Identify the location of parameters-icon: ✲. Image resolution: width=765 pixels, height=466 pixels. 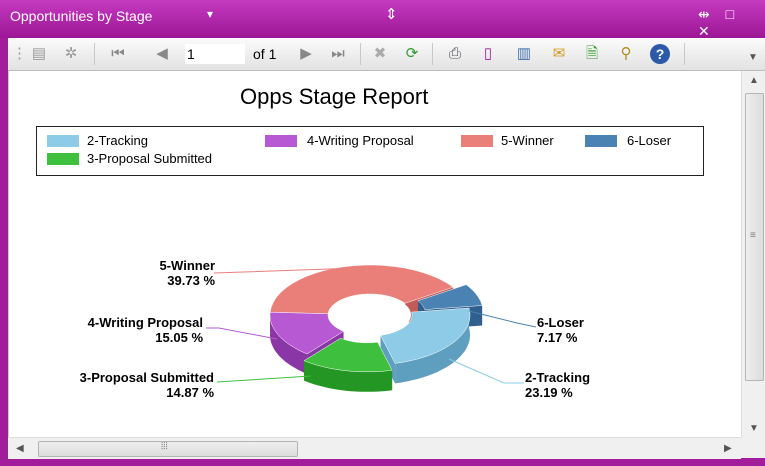
(71, 54).